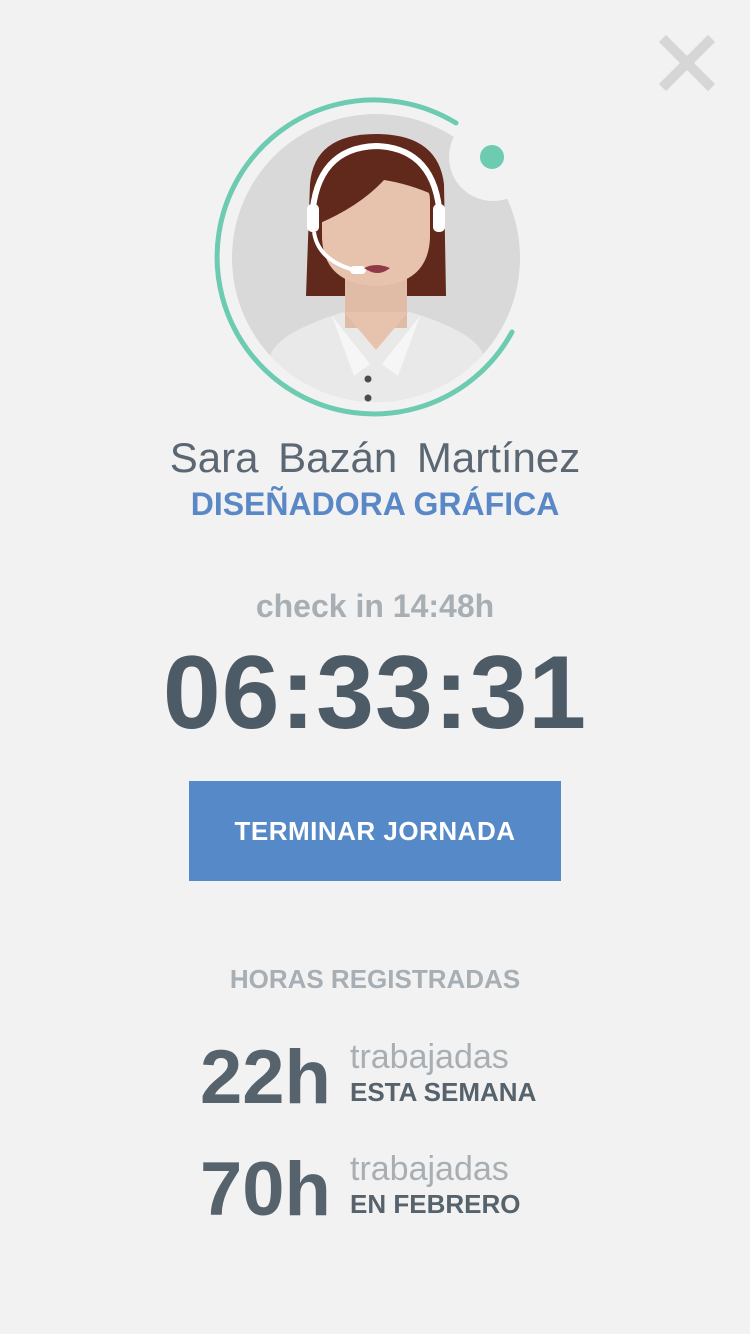 The width and height of the screenshot is (750, 1334). Describe the element at coordinates (429, 1057) in the screenshot. I see `hours-week-label: trabajadas` at that location.